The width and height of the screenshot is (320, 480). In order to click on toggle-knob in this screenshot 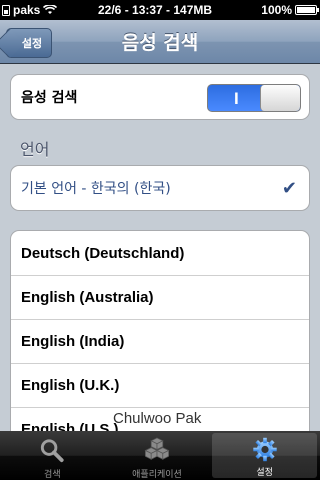, I will do `click(280, 98)`.